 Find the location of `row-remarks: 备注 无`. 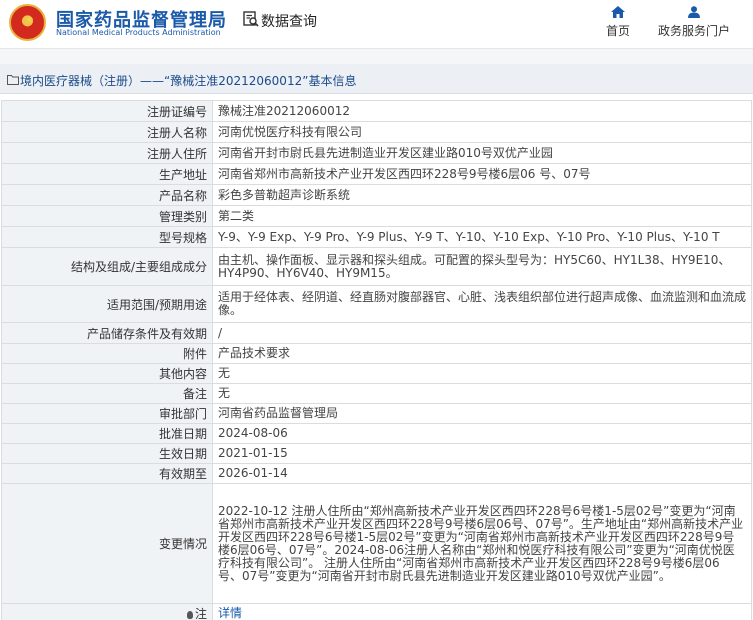

row-remarks: 备注 无 is located at coordinates (376, 393).